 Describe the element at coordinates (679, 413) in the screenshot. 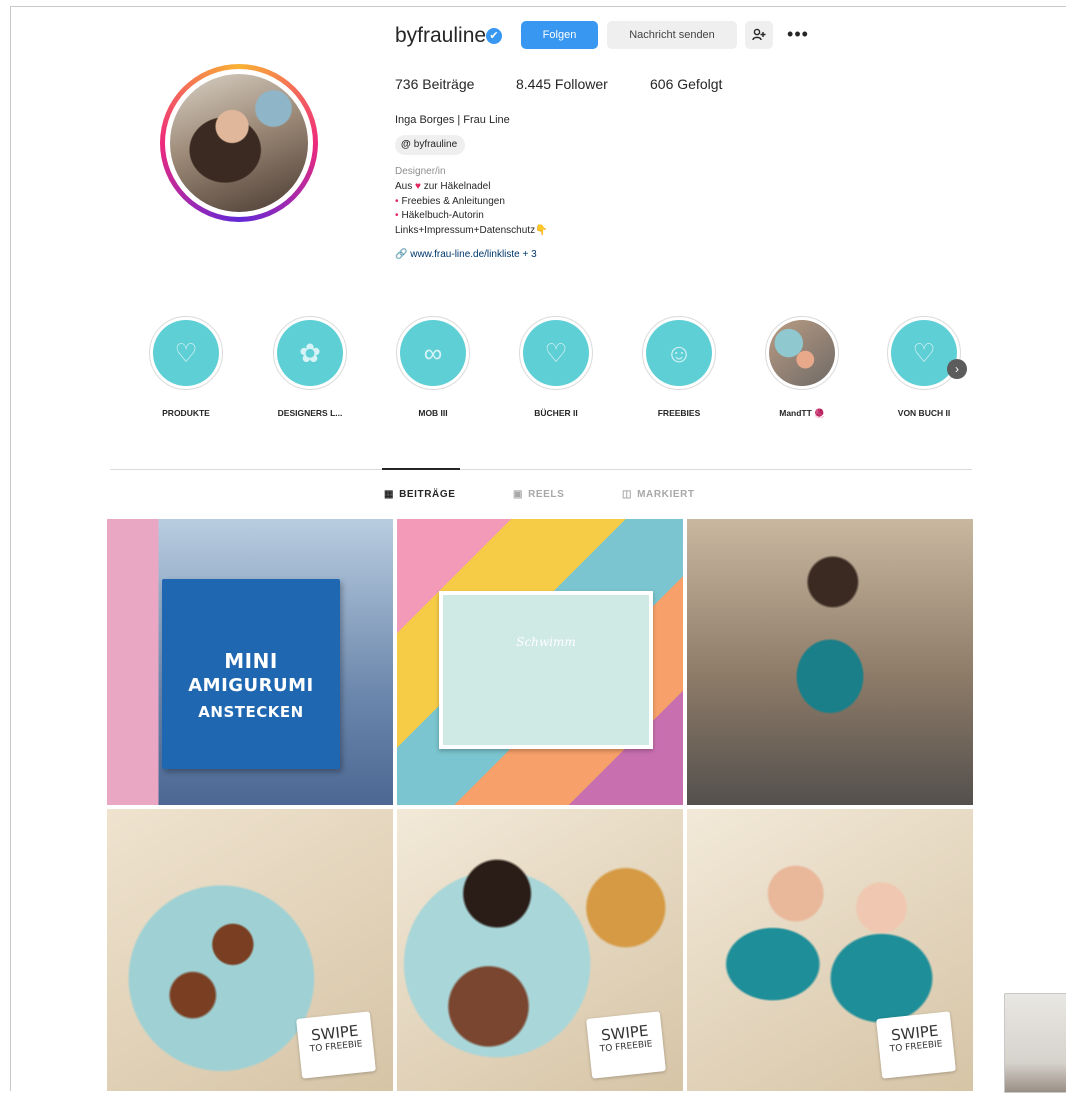

I see `highlight-label: FREEBIES` at that location.